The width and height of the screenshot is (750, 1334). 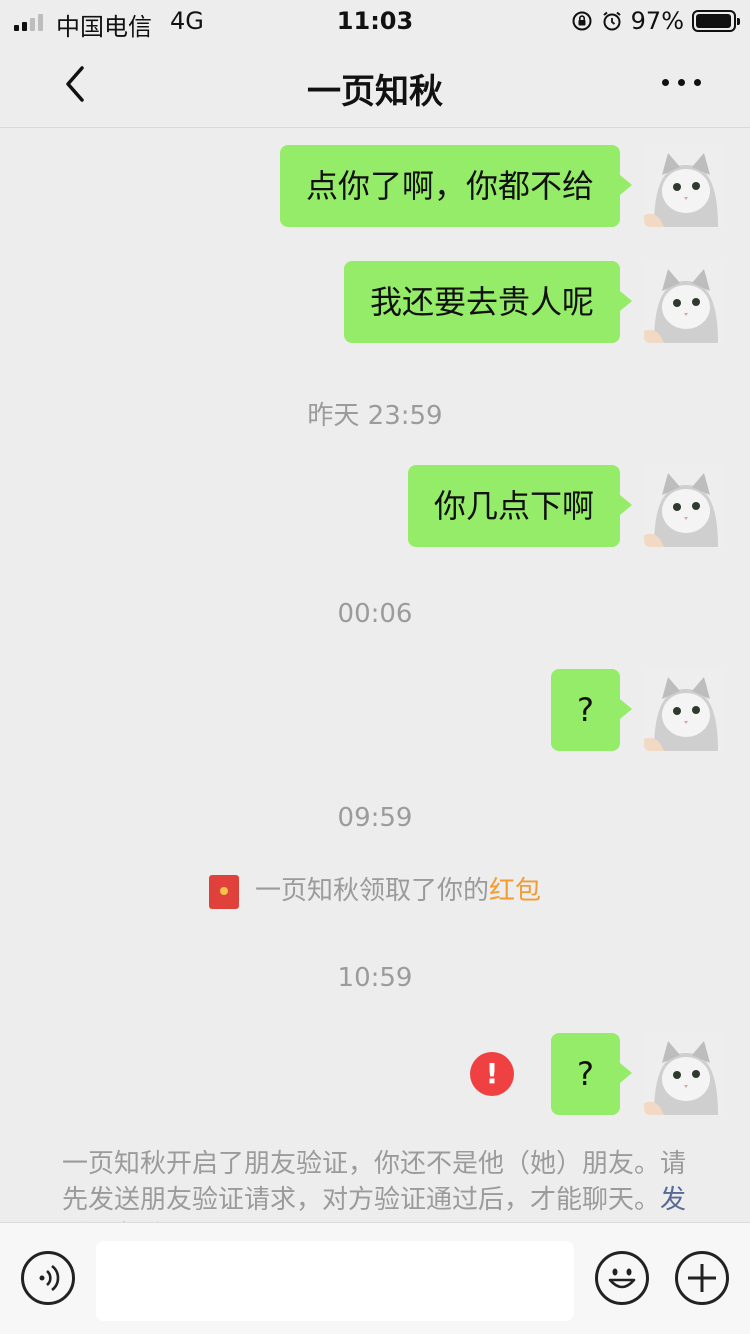 What do you see at coordinates (375, 978) in the screenshot?
I see `timestamp: 10:59` at bounding box center [375, 978].